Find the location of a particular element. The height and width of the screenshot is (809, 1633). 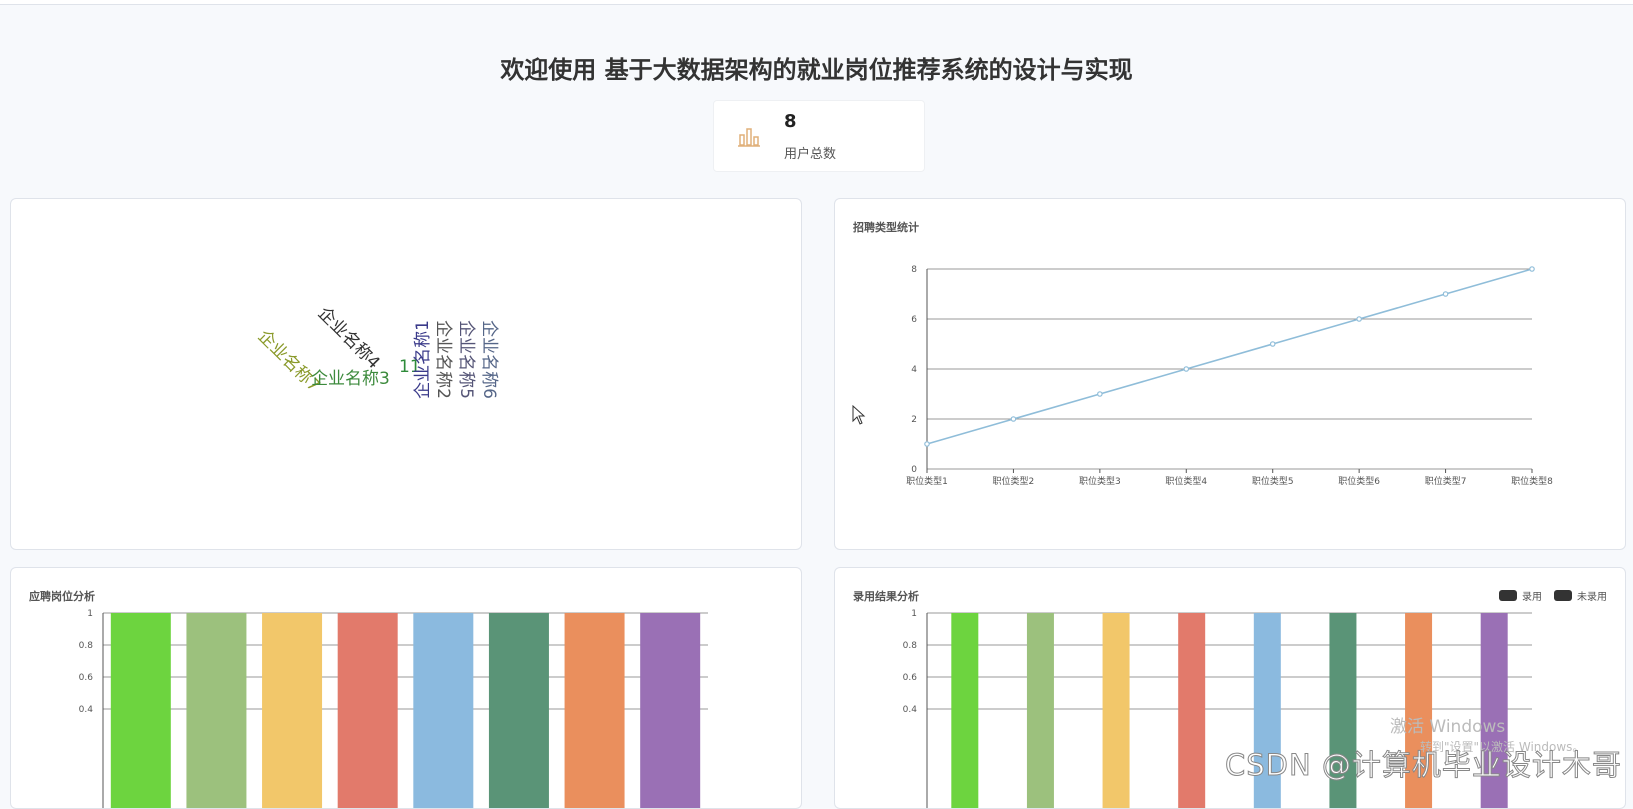

wordcloud-word: 企业名称6 is located at coordinates (488, 359).